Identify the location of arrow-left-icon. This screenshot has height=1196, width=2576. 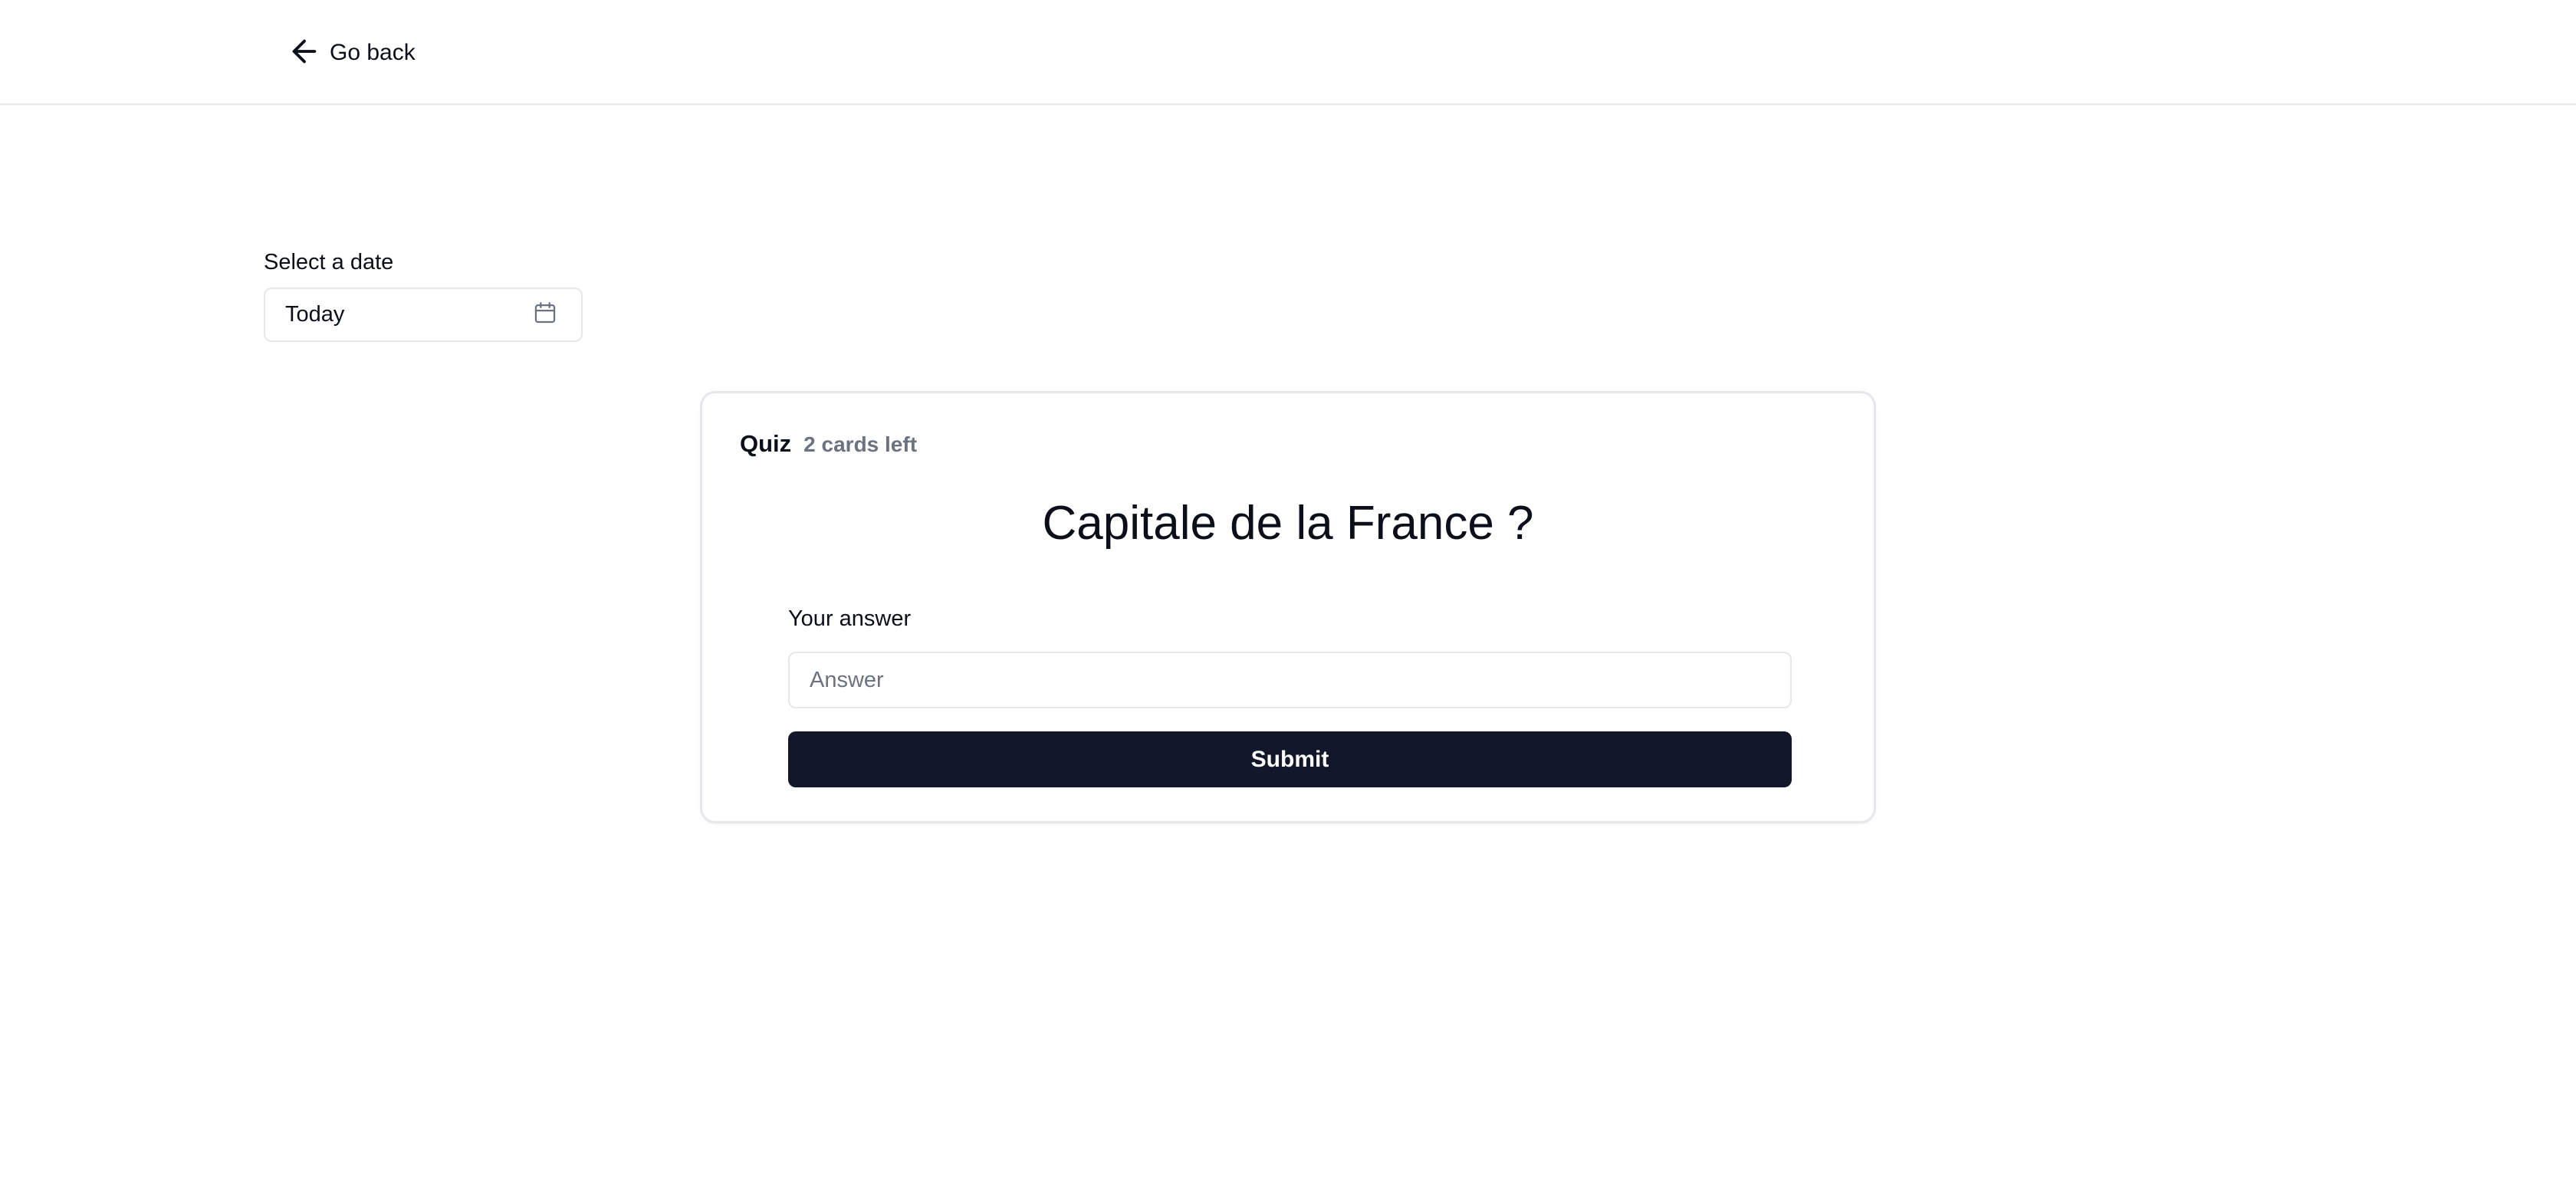
(304, 53).